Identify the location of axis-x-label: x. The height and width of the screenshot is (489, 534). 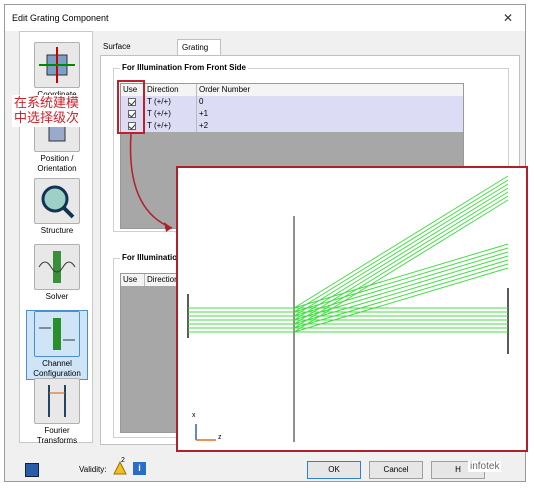
(194, 415).